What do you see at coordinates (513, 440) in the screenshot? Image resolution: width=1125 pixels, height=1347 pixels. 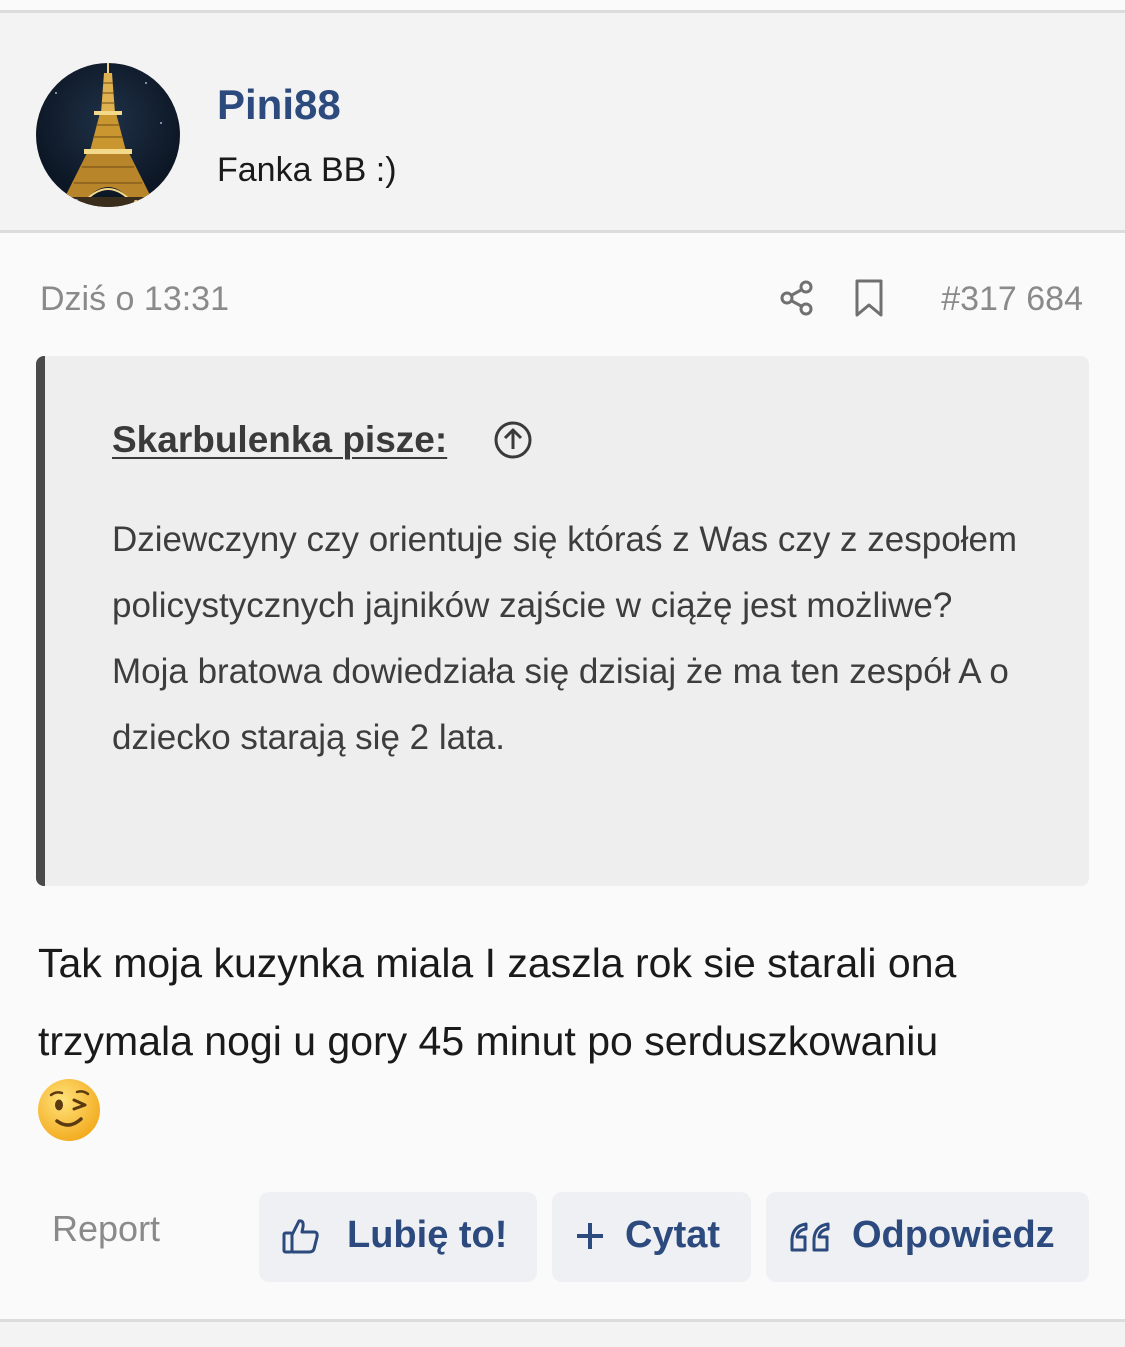 I see `arrow-up-circle-icon` at bounding box center [513, 440].